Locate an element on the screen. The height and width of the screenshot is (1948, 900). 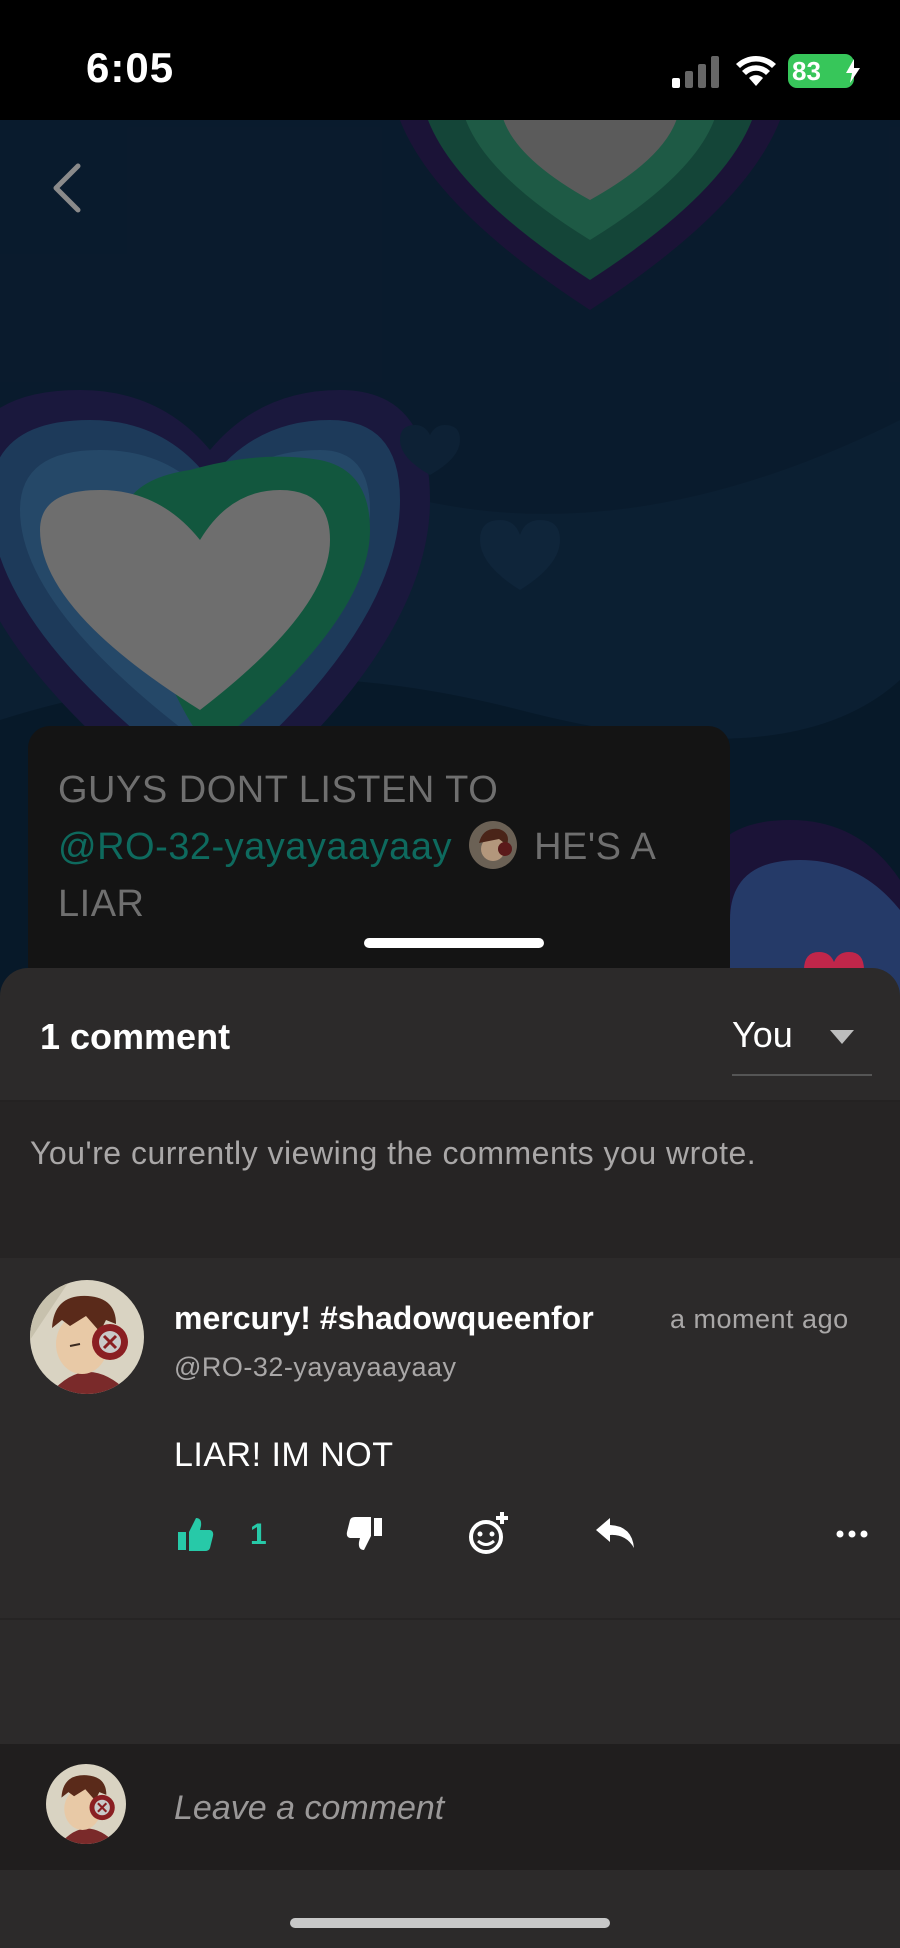
status-bar: 6:05 83 is located at coordinates (450, 60).